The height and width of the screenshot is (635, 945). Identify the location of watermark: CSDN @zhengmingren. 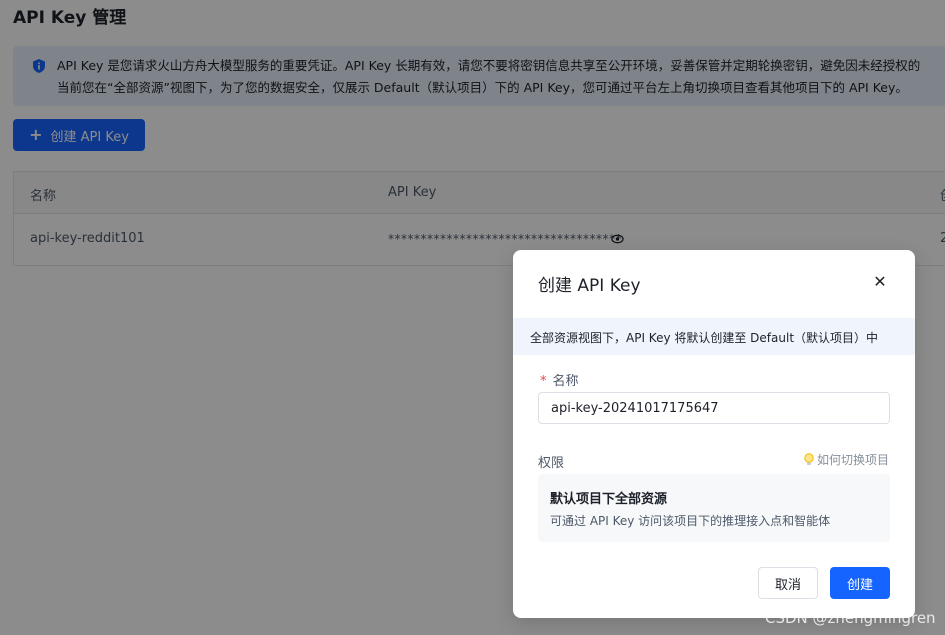
(850, 618).